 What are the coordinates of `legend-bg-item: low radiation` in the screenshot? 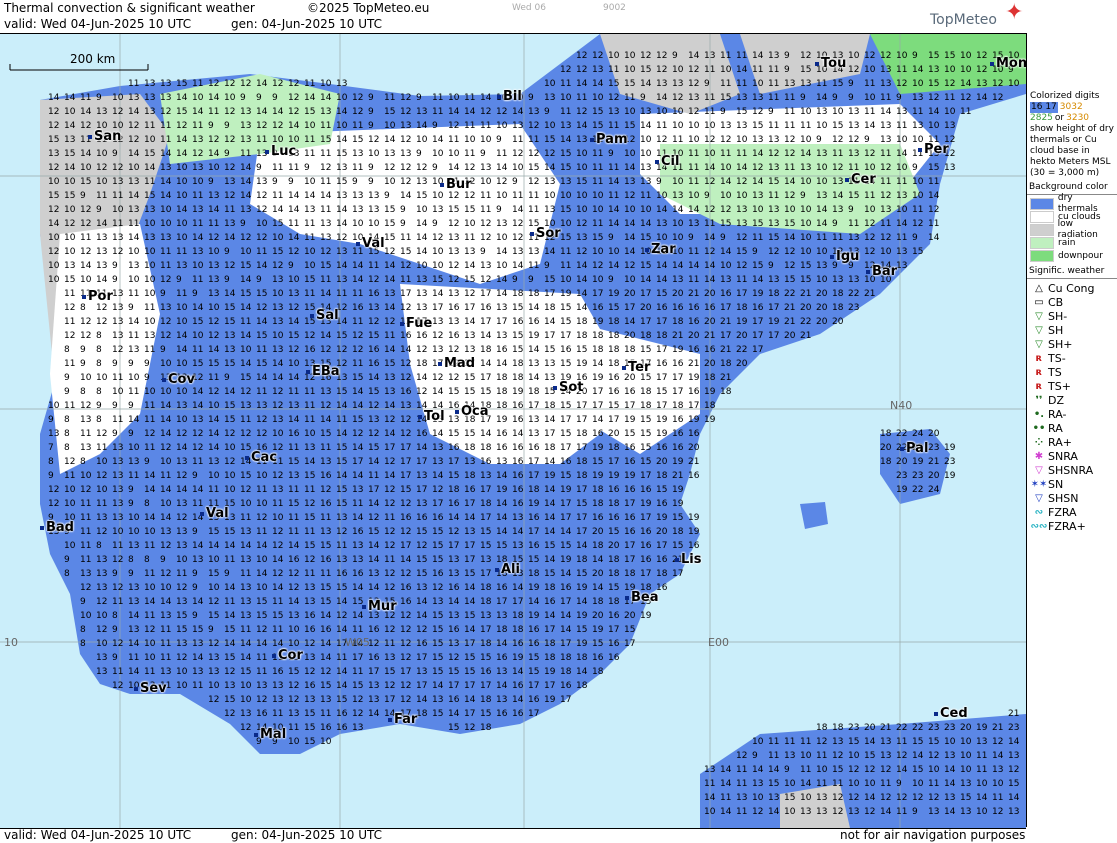 It's located at (1072, 229).